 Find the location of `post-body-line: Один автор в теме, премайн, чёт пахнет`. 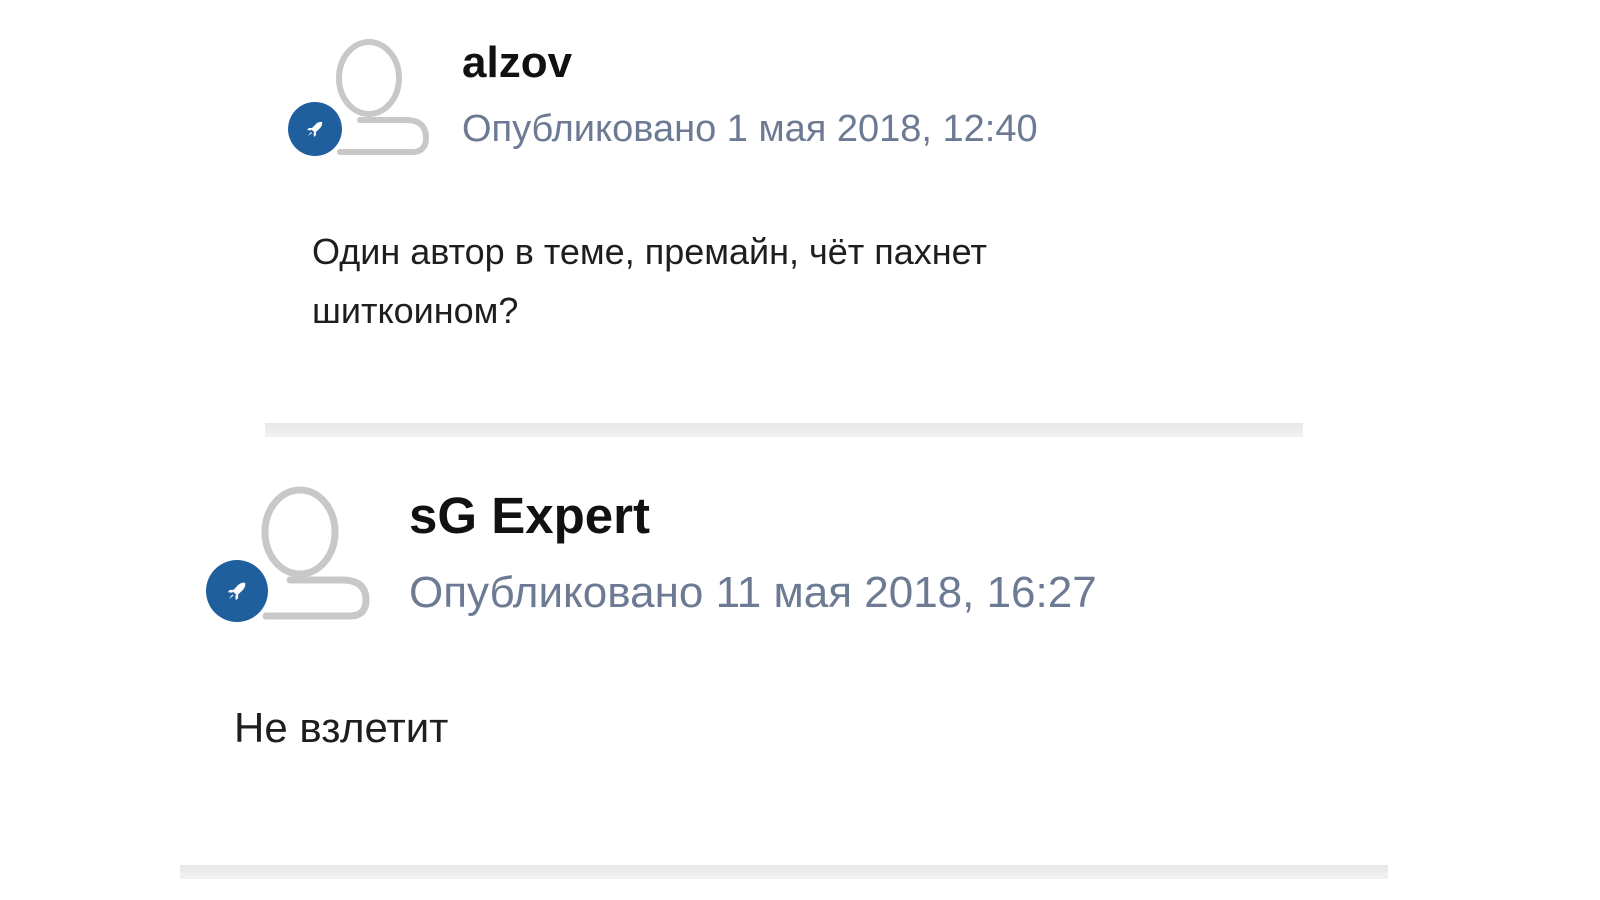

post-body-line: Один автор в теме, премайн, чёт пахнет is located at coordinates (649, 251).